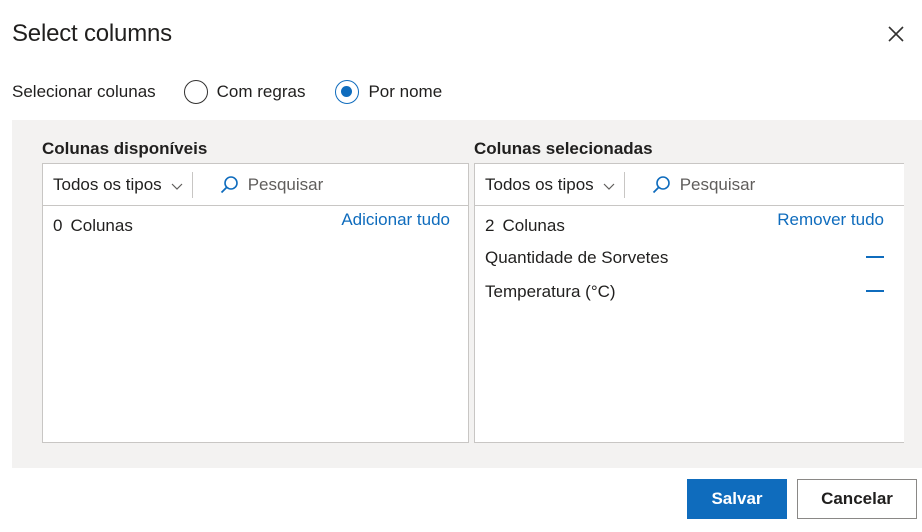 This screenshot has height=532, width=922. Describe the element at coordinates (395, 220) in the screenshot. I see `add-all-button: Adicionar tudo` at that location.